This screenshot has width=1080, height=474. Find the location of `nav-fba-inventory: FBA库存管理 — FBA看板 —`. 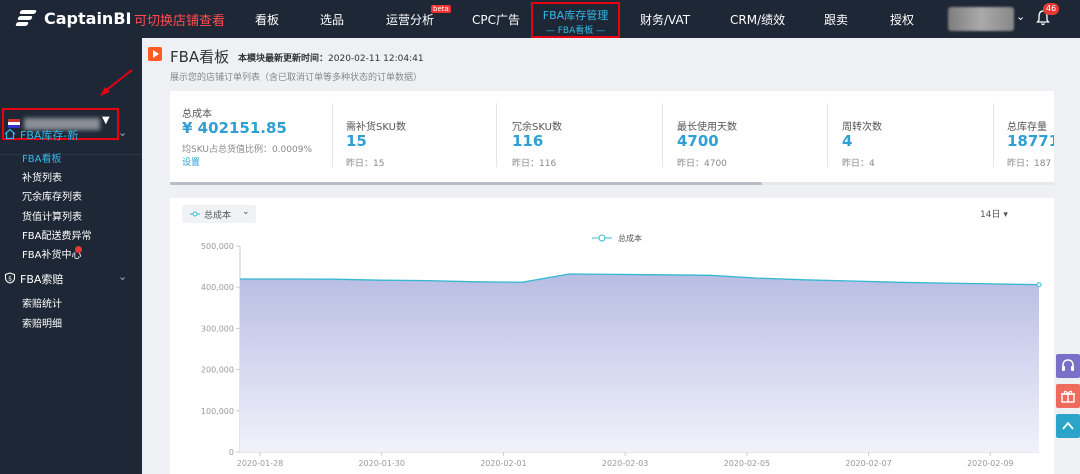

nav-fba-inventory: FBA库存管理 — FBA看板 — is located at coordinates (575, 20).